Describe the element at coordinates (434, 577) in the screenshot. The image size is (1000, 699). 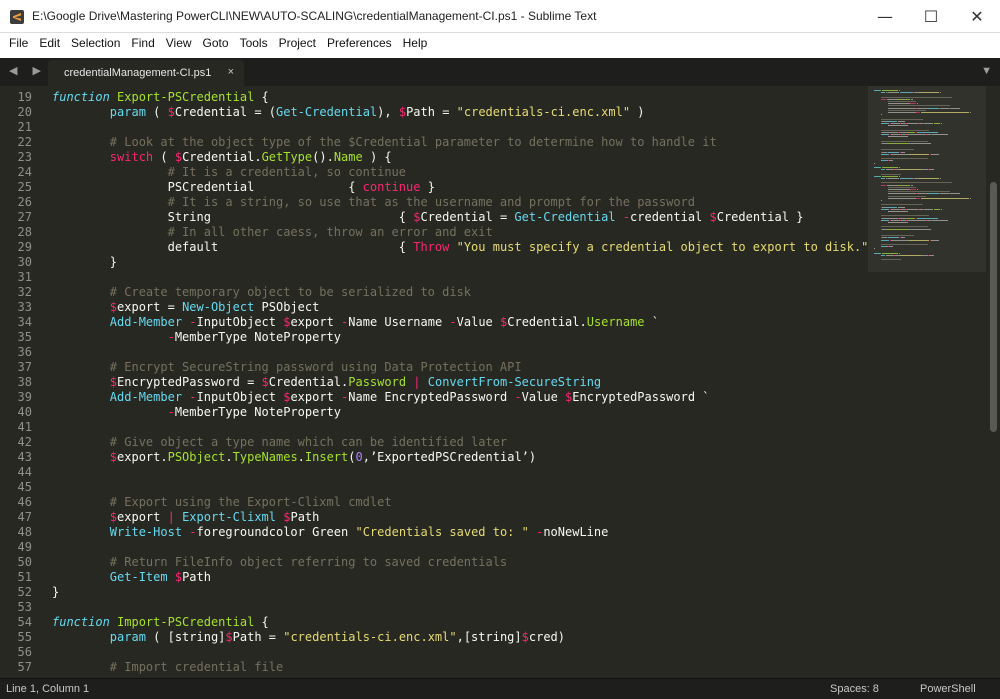
I see `code-line: 51 Get-Item $Path` at that location.